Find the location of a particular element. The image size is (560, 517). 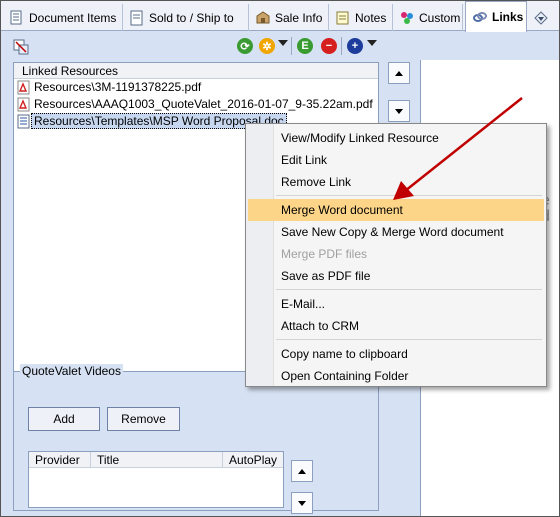

notes-icon is located at coordinates (343, 18).